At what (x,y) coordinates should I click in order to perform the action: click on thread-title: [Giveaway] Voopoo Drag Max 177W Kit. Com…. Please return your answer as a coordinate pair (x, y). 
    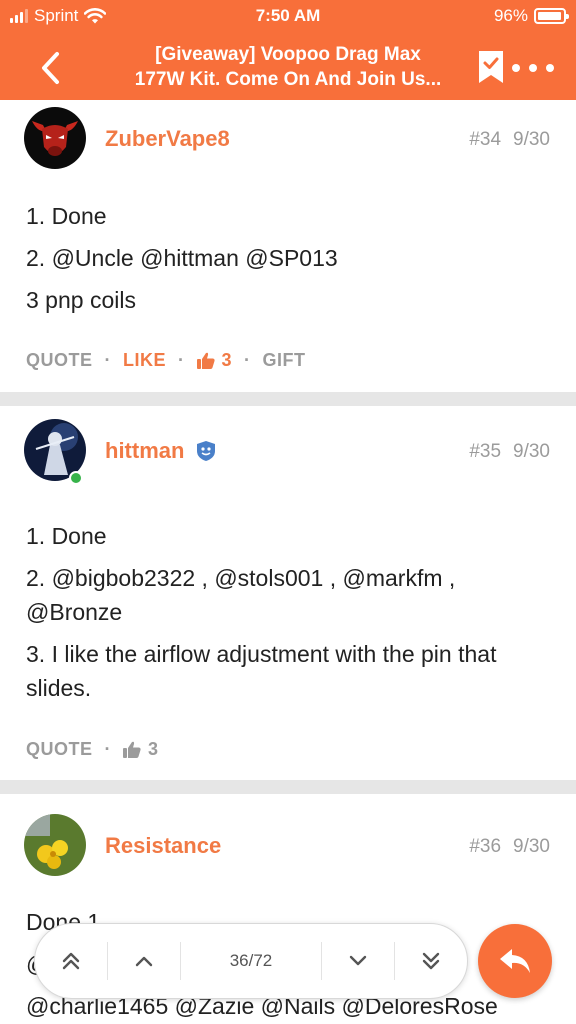
    Looking at the image, I should click on (288, 67).